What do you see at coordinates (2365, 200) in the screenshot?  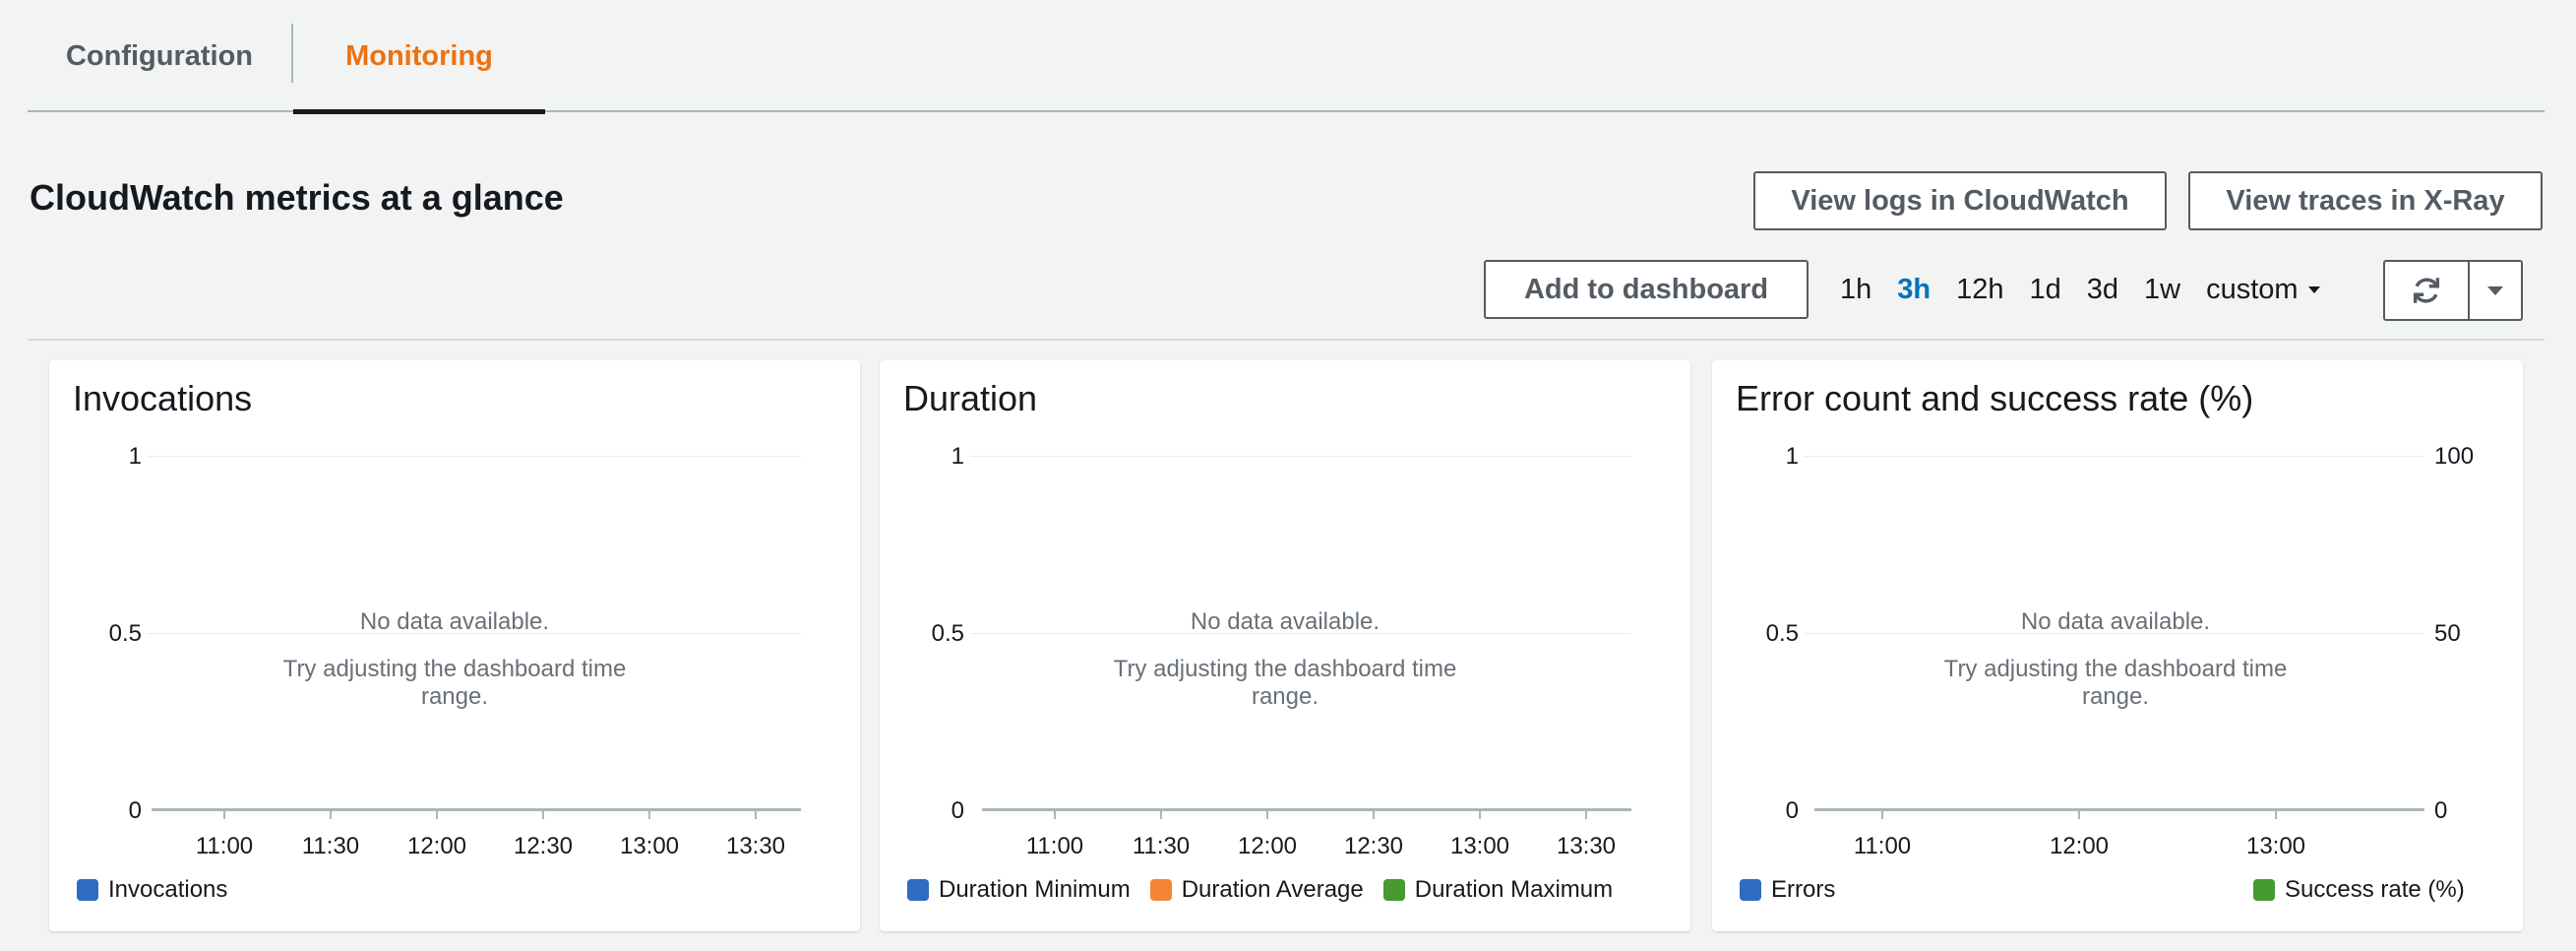 I see `view-traces-button: View traces in X-Ray` at bounding box center [2365, 200].